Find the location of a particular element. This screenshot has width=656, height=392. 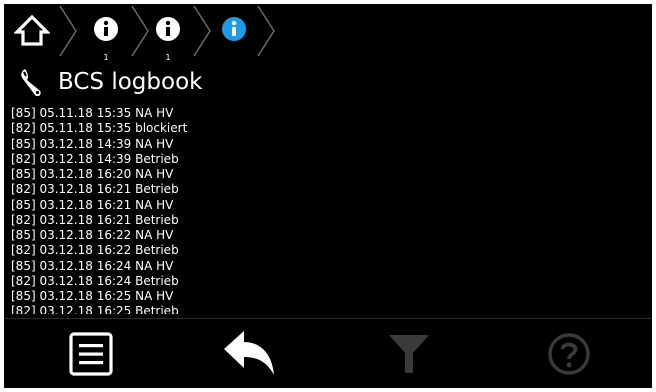

log-entry: [82] 03.12.18 14:39 Betrieb is located at coordinates (95, 158).